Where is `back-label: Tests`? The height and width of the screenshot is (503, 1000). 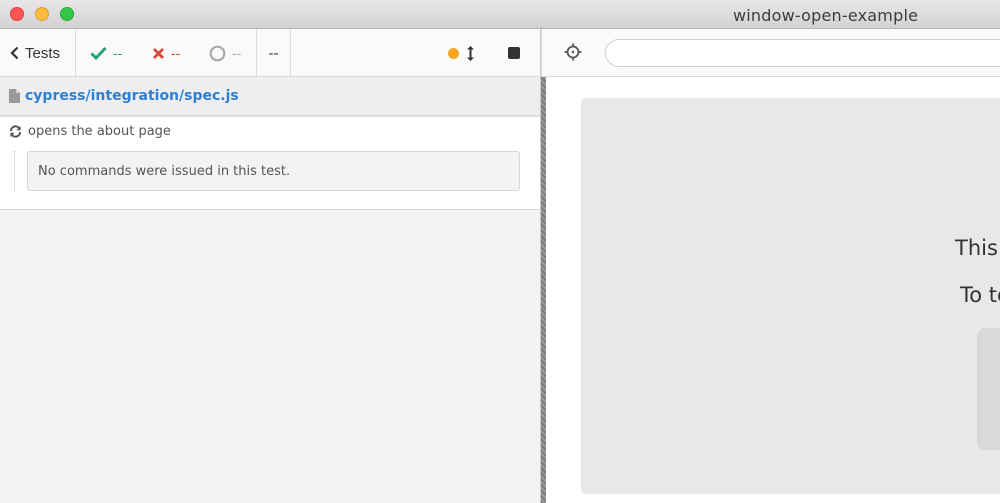 back-label: Tests is located at coordinates (43, 53).